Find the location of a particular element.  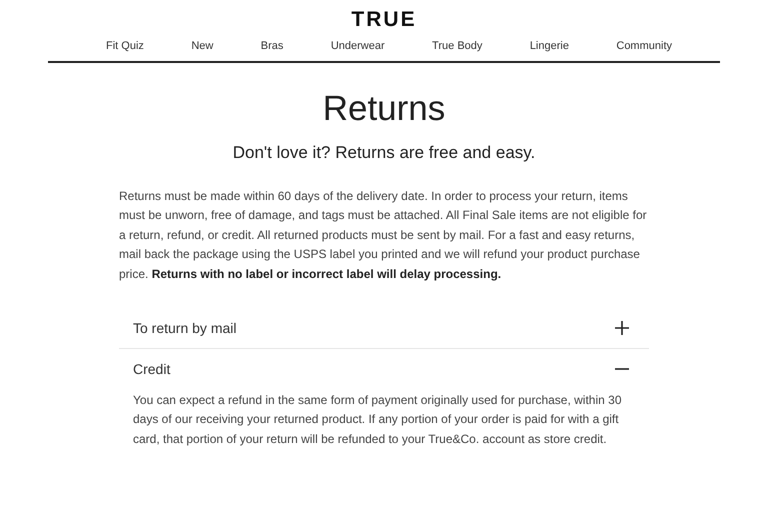

accordion-text: You can expect a refund in the same form of payment originally used for purchase, within 30 days of our receiving your returned product. If any portion of your order is paid for with a gift card, that portion of your return will be refunded to your True&Co. account as store credit. is located at coordinates (377, 420).